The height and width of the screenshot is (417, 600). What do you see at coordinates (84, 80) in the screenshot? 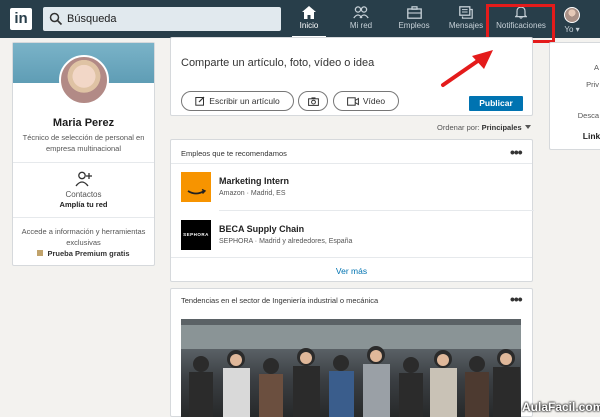
I see `profile-photo` at bounding box center [84, 80].